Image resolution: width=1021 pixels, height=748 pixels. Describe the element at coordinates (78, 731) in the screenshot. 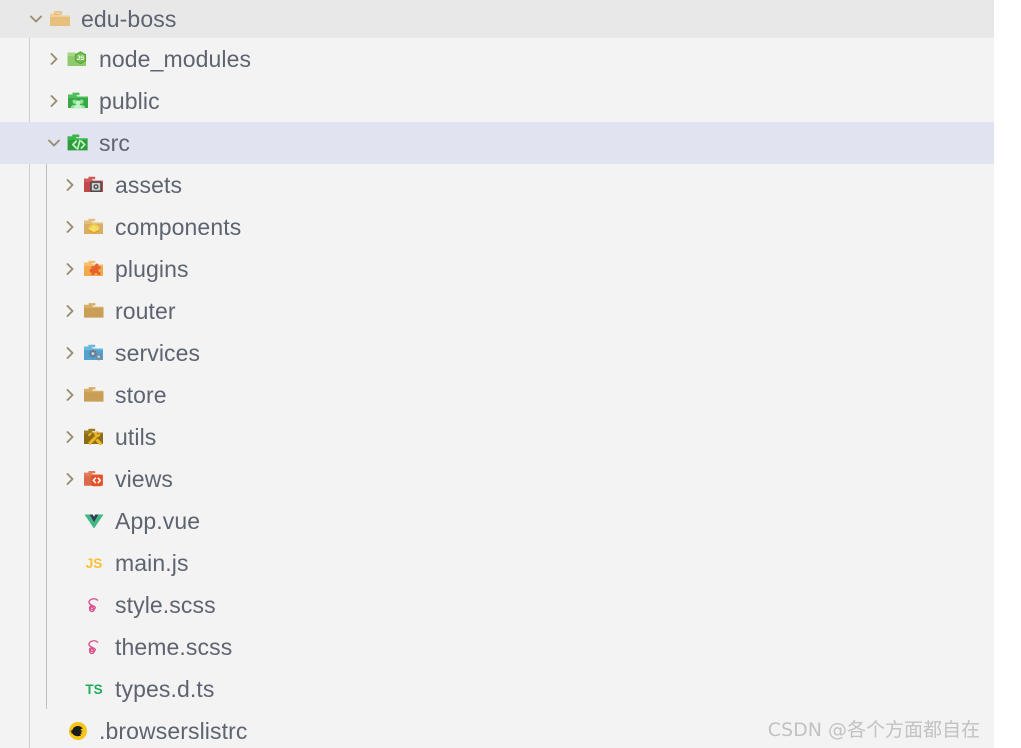

I see `browserslist-file-icon` at that location.